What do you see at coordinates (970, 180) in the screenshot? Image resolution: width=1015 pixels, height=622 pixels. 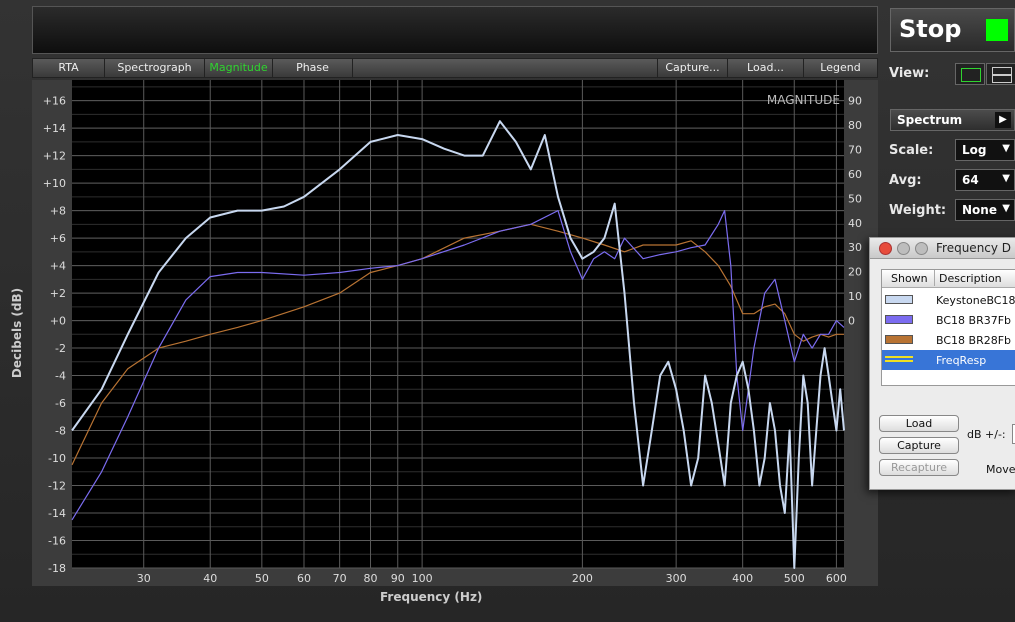 I see `avg-value: 64` at bounding box center [970, 180].